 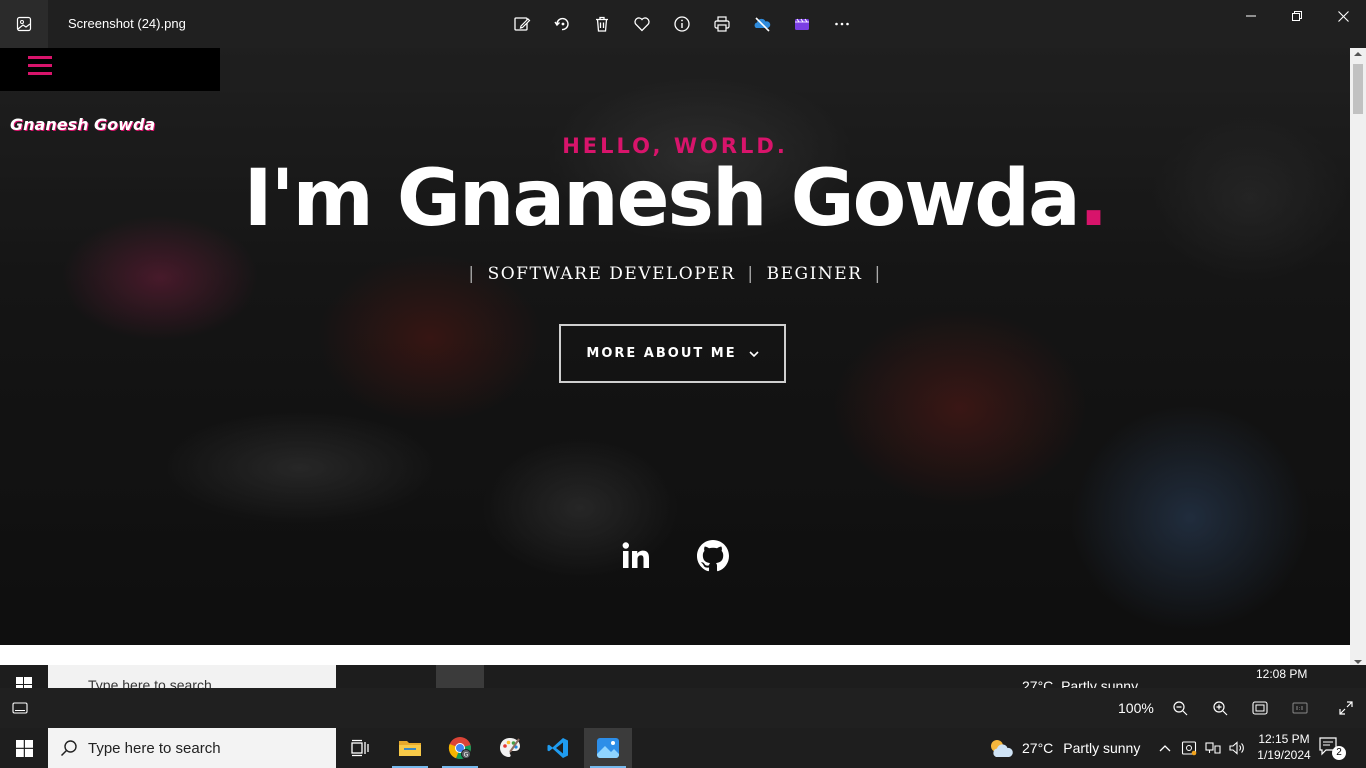 What do you see at coordinates (1220, 708) in the screenshot?
I see `zoom-in-icon` at bounding box center [1220, 708].